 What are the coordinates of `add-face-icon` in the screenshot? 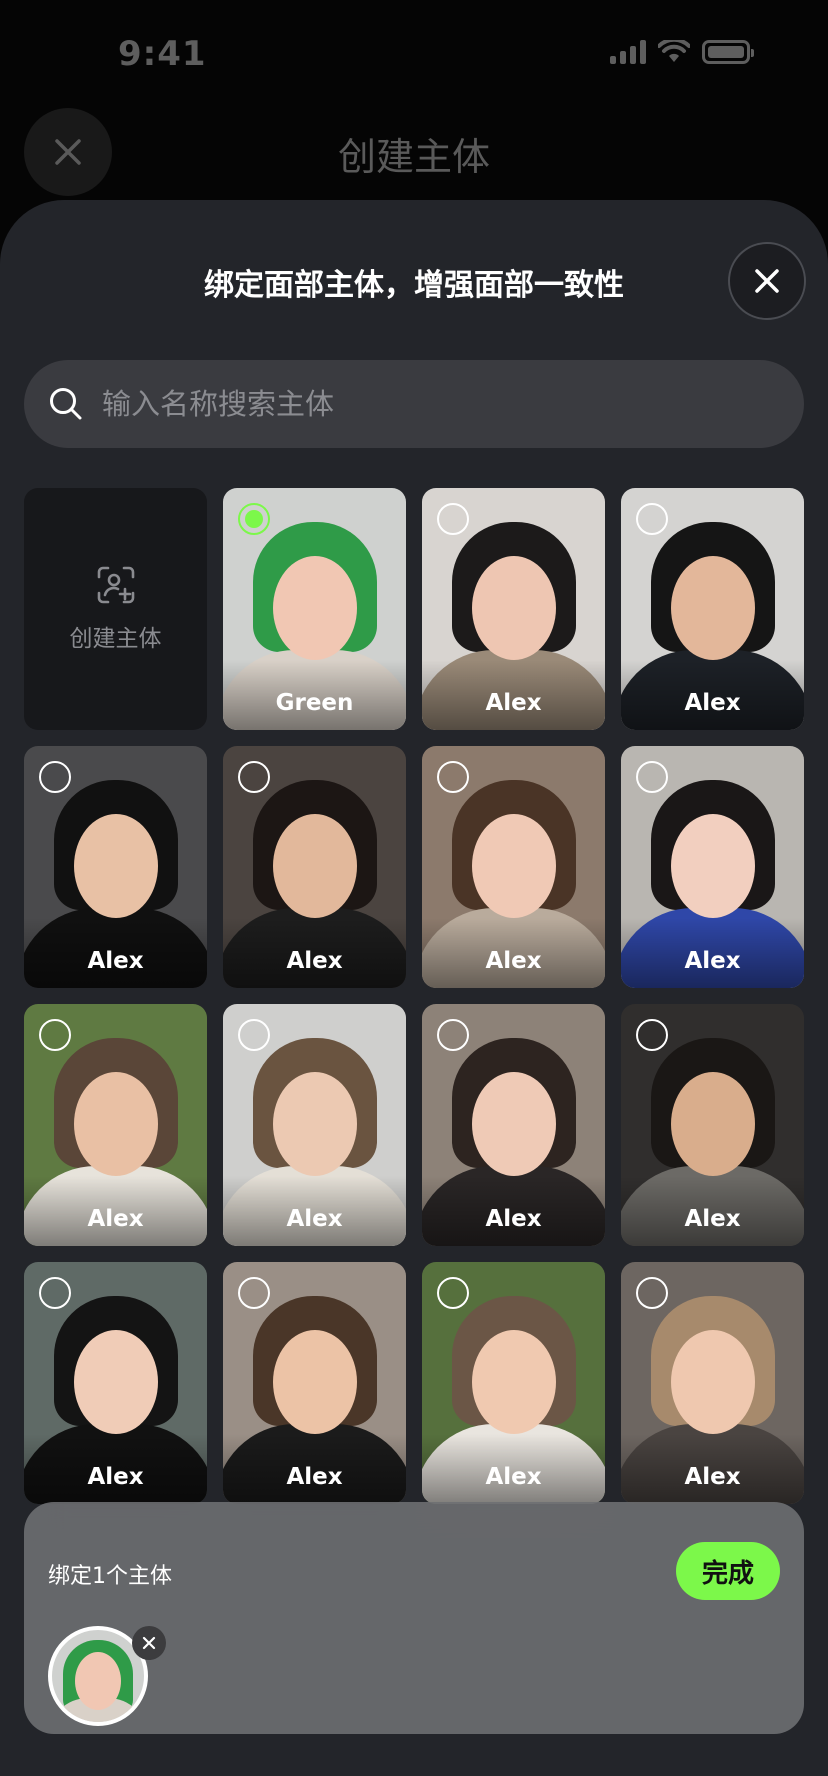 It's located at (115, 585).